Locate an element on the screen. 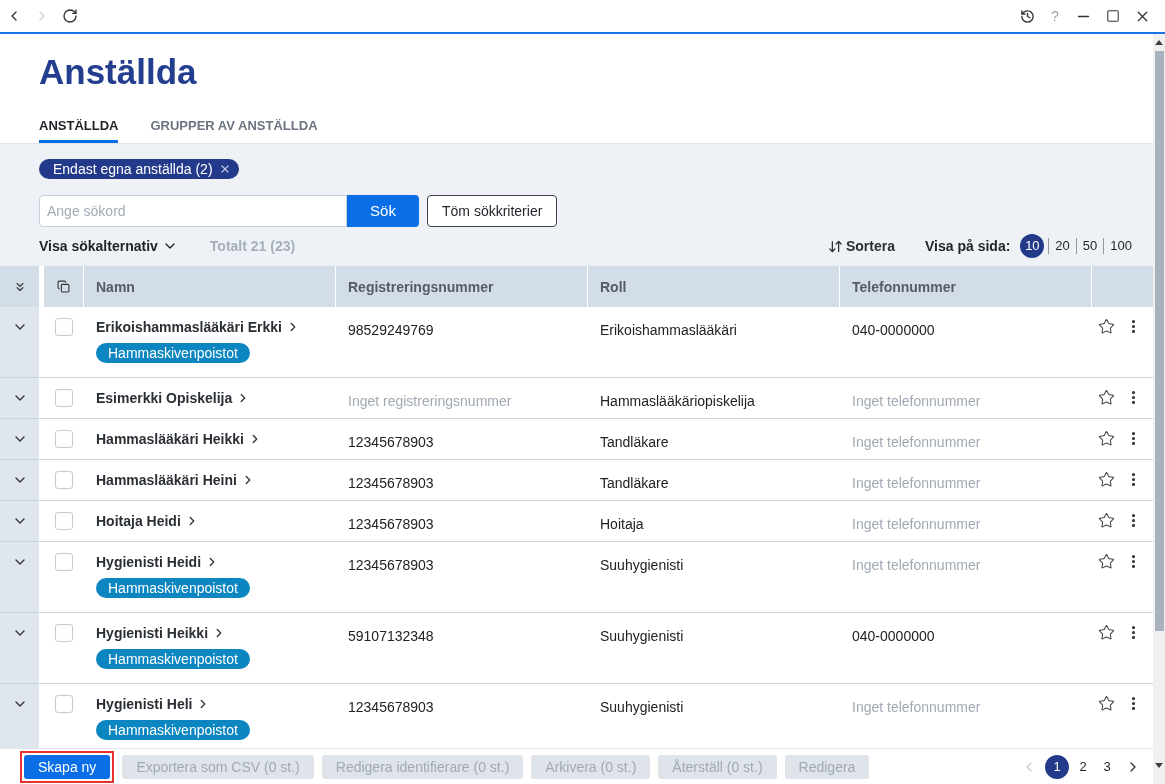 This screenshot has height=784, width=1165. employee-name-link: Hygienisti Heikki is located at coordinates (152, 633).